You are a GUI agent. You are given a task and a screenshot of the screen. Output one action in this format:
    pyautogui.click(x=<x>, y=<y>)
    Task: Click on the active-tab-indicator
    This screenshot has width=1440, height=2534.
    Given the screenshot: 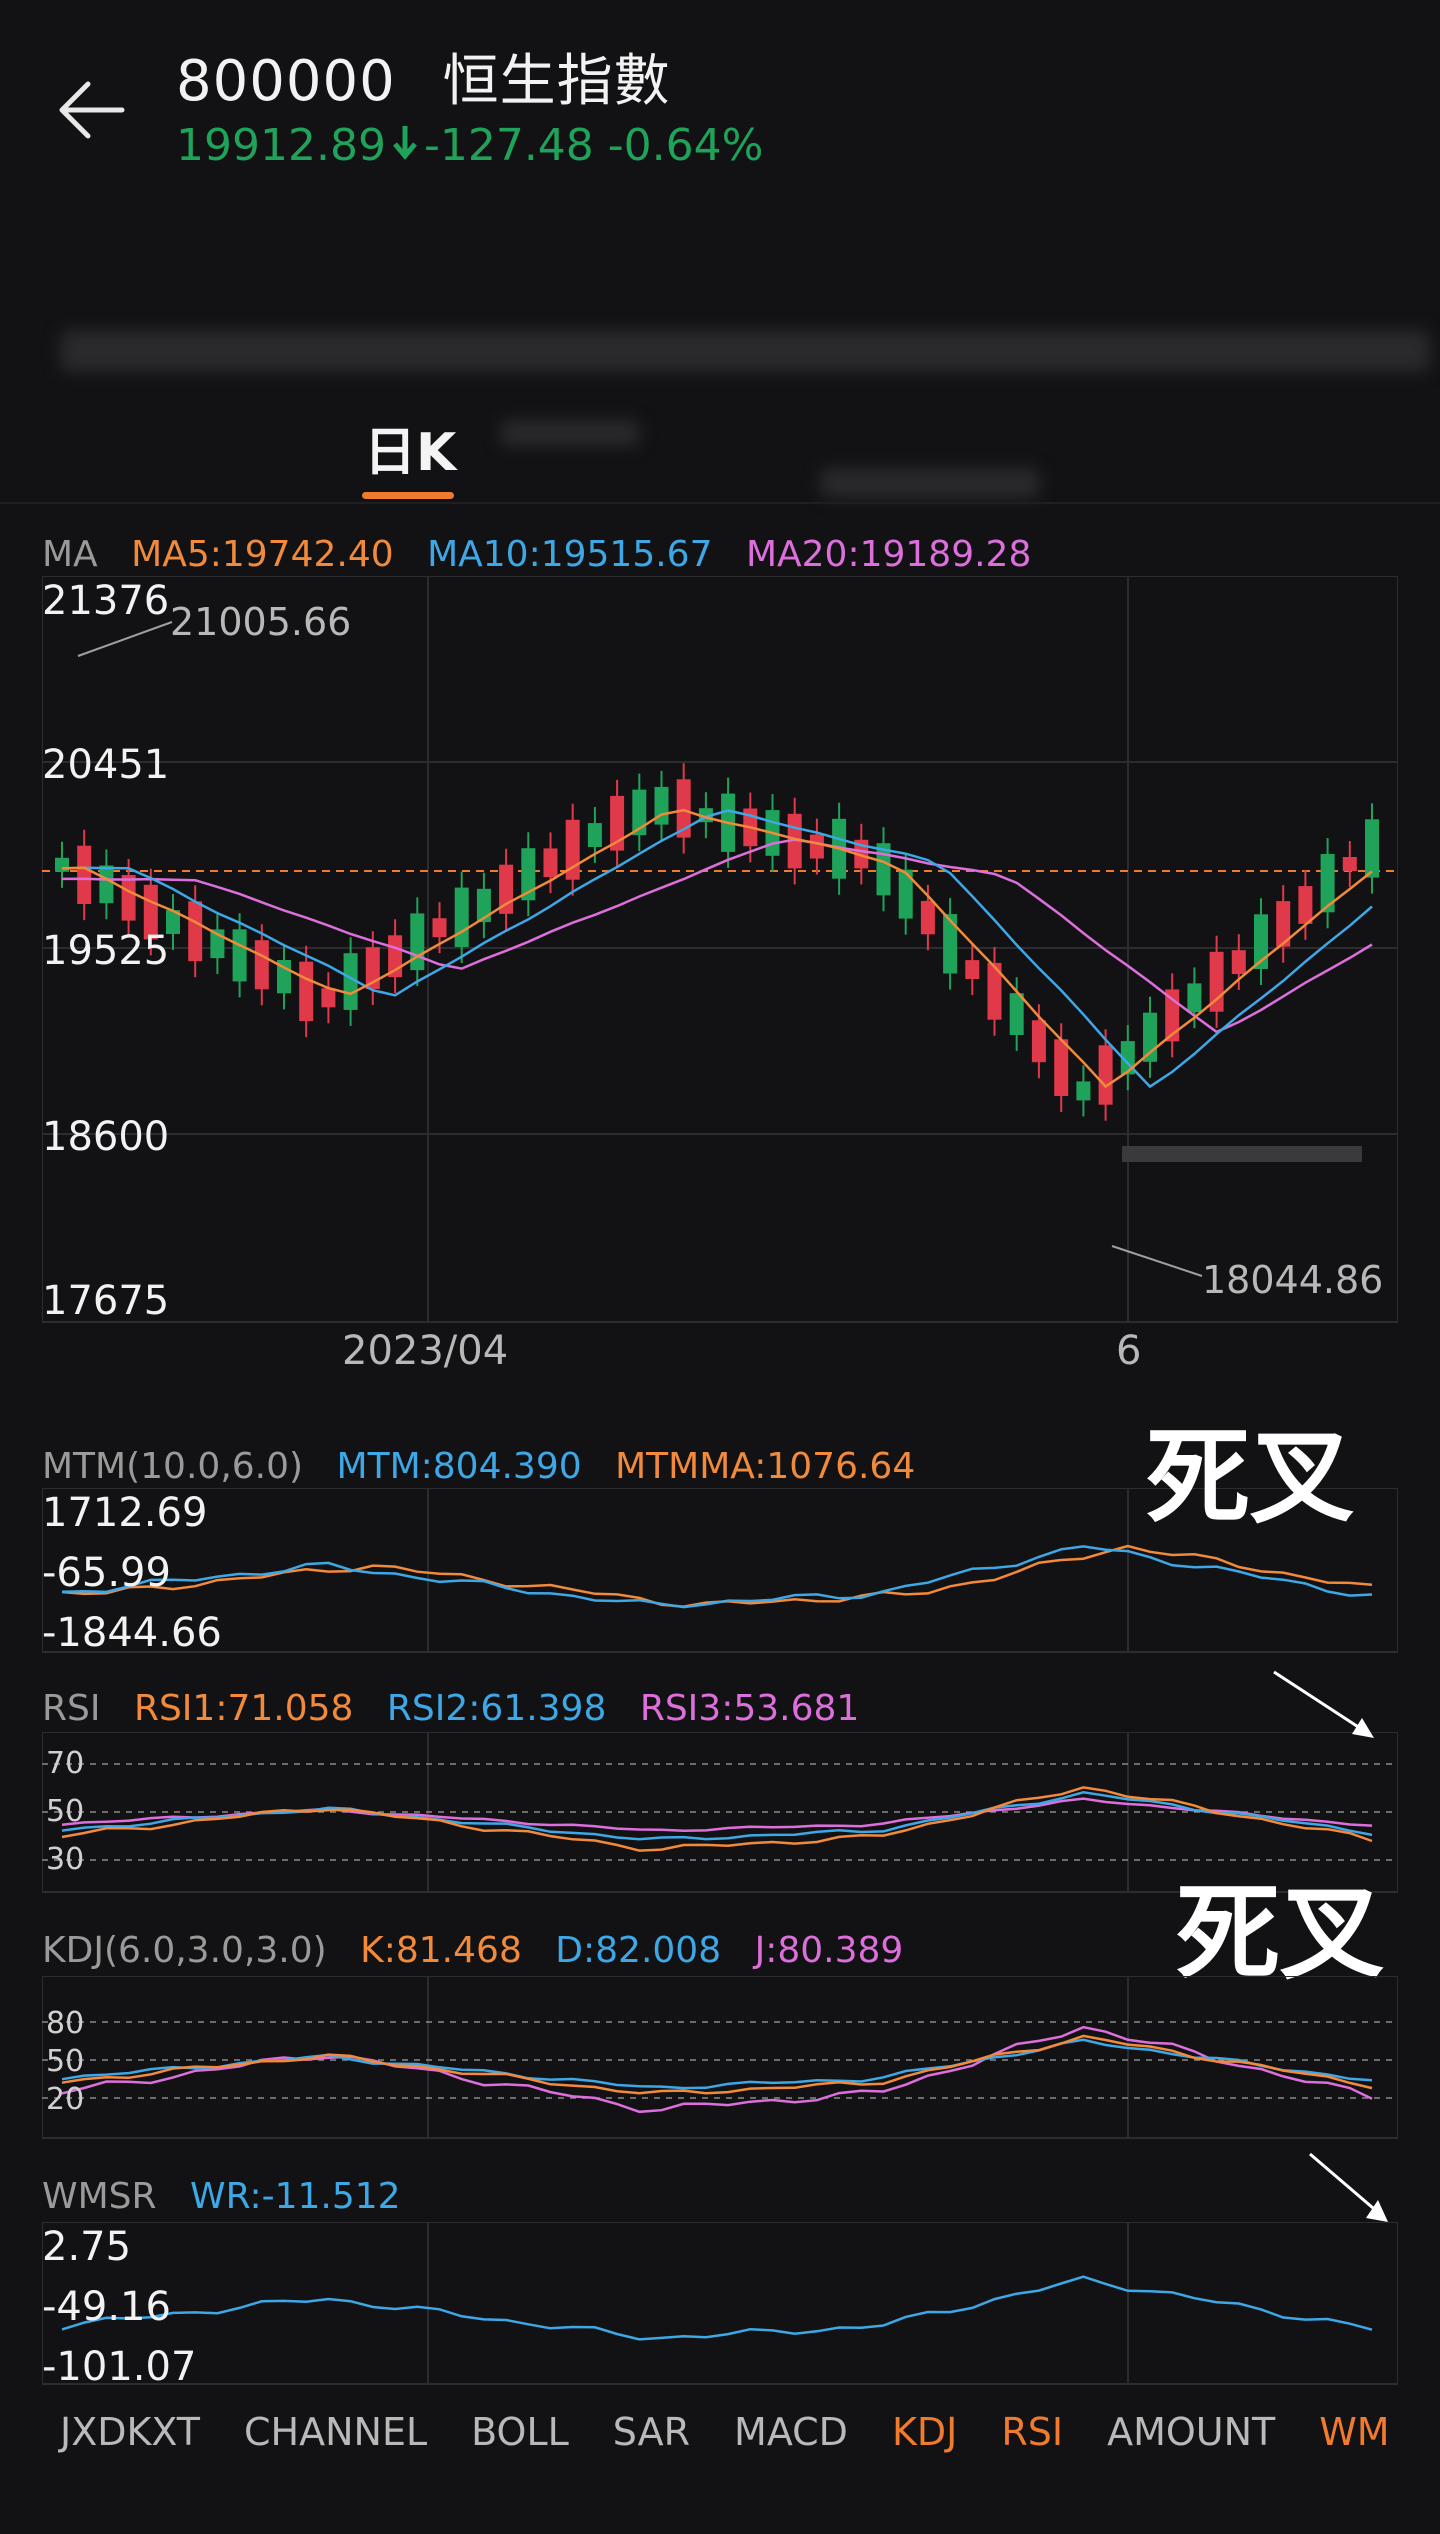 What is the action you would take?
    pyautogui.click(x=408, y=495)
    